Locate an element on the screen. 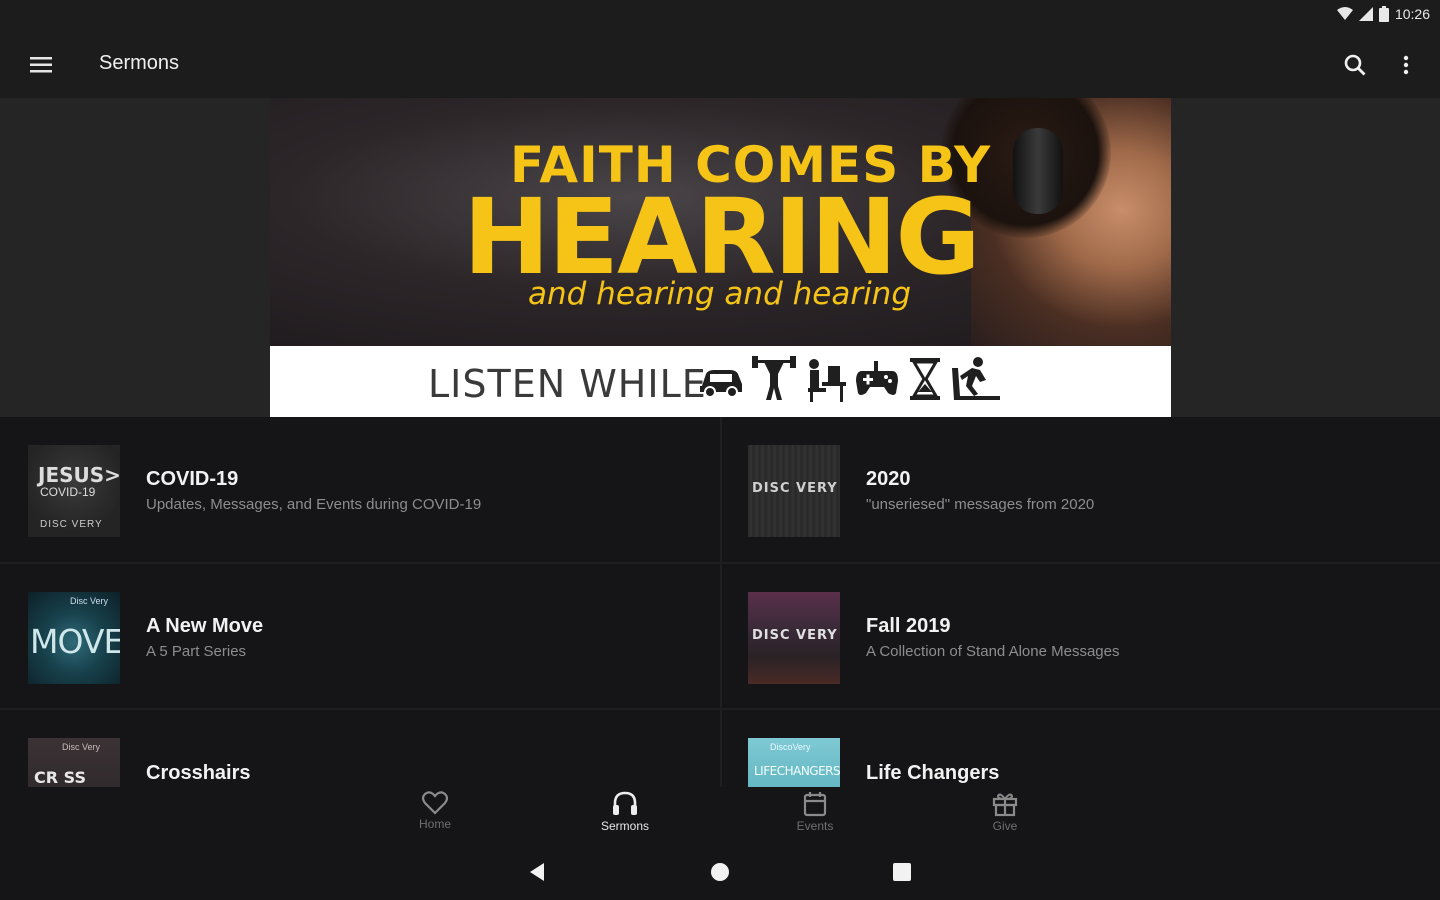 This screenshot has height=900, width=1440. search-button is located at coordinates (1355, 65).